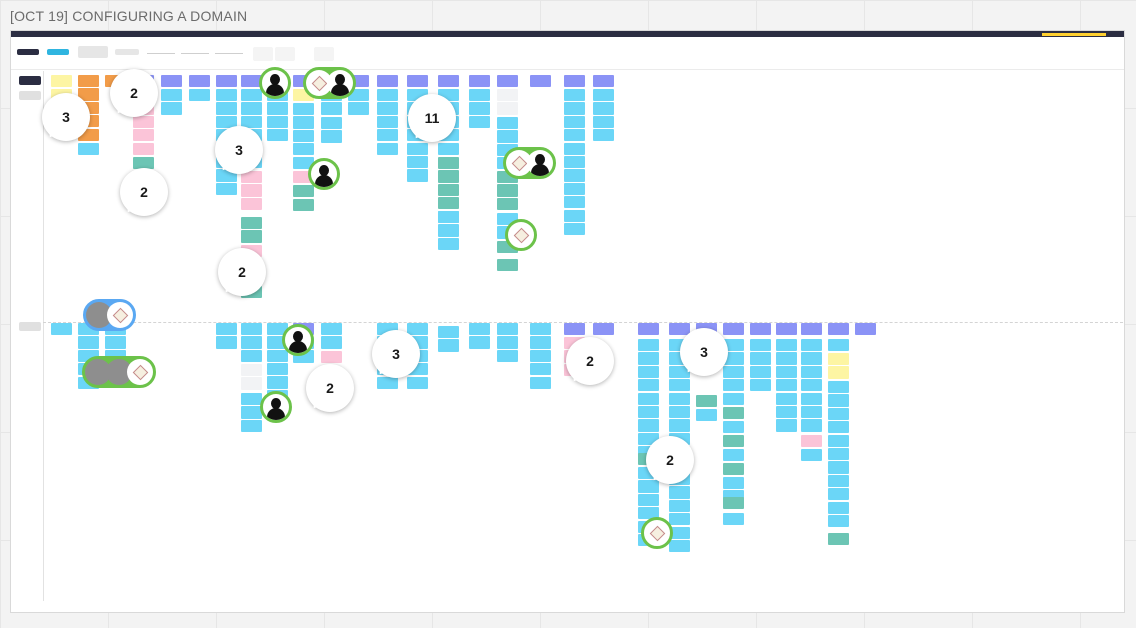  What do you see at coordinates (275, 83) in the screenshot?
I see `user-avatar-icon` at bounding box center [275, 83].